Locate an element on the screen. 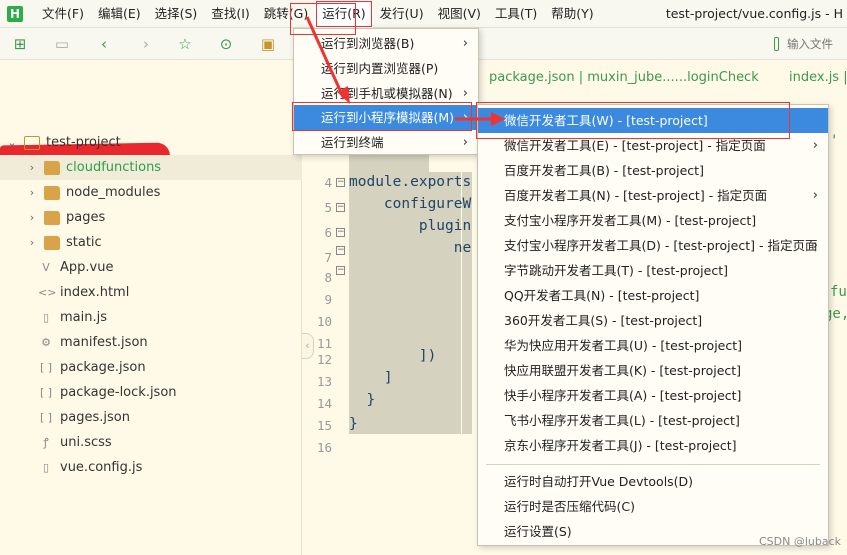 This screenshot has height=555, width=847. mp-feishu: 飞书小程序开发者工具(L) - [test-project] is located at coordinates (653, 420).